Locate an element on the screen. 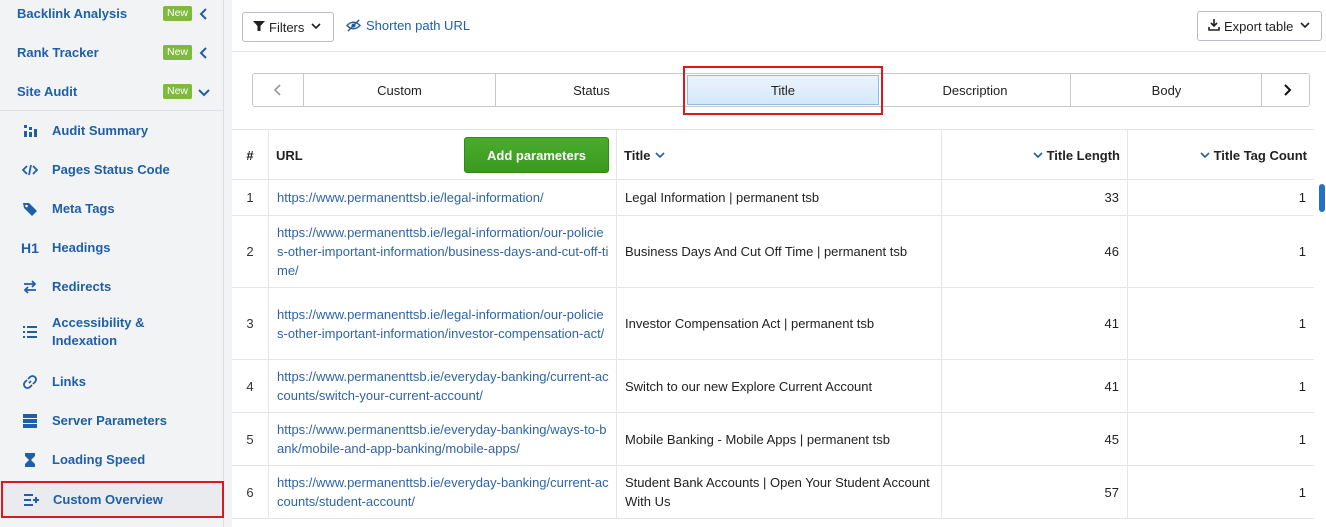  tab-description: Description is located at coordinates (975, 90).